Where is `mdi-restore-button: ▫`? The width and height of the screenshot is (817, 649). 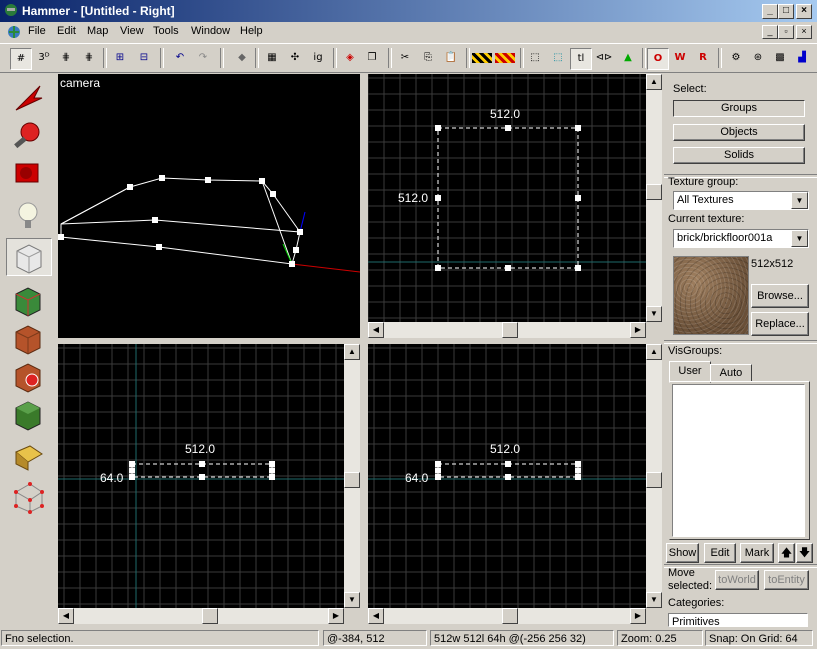 mdi-restore-button: ▫ is located at coordinates (786, 32).